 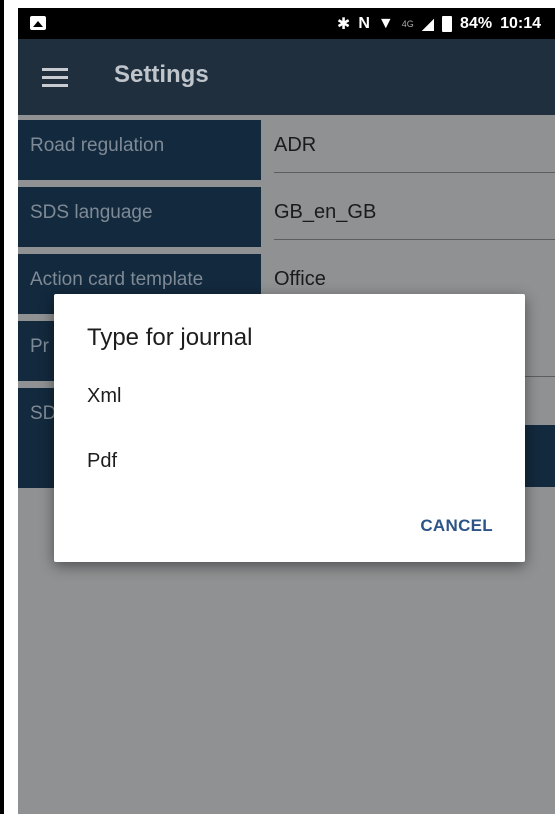 I want to click on option-xml: Xml, so click(x=104, y=396).